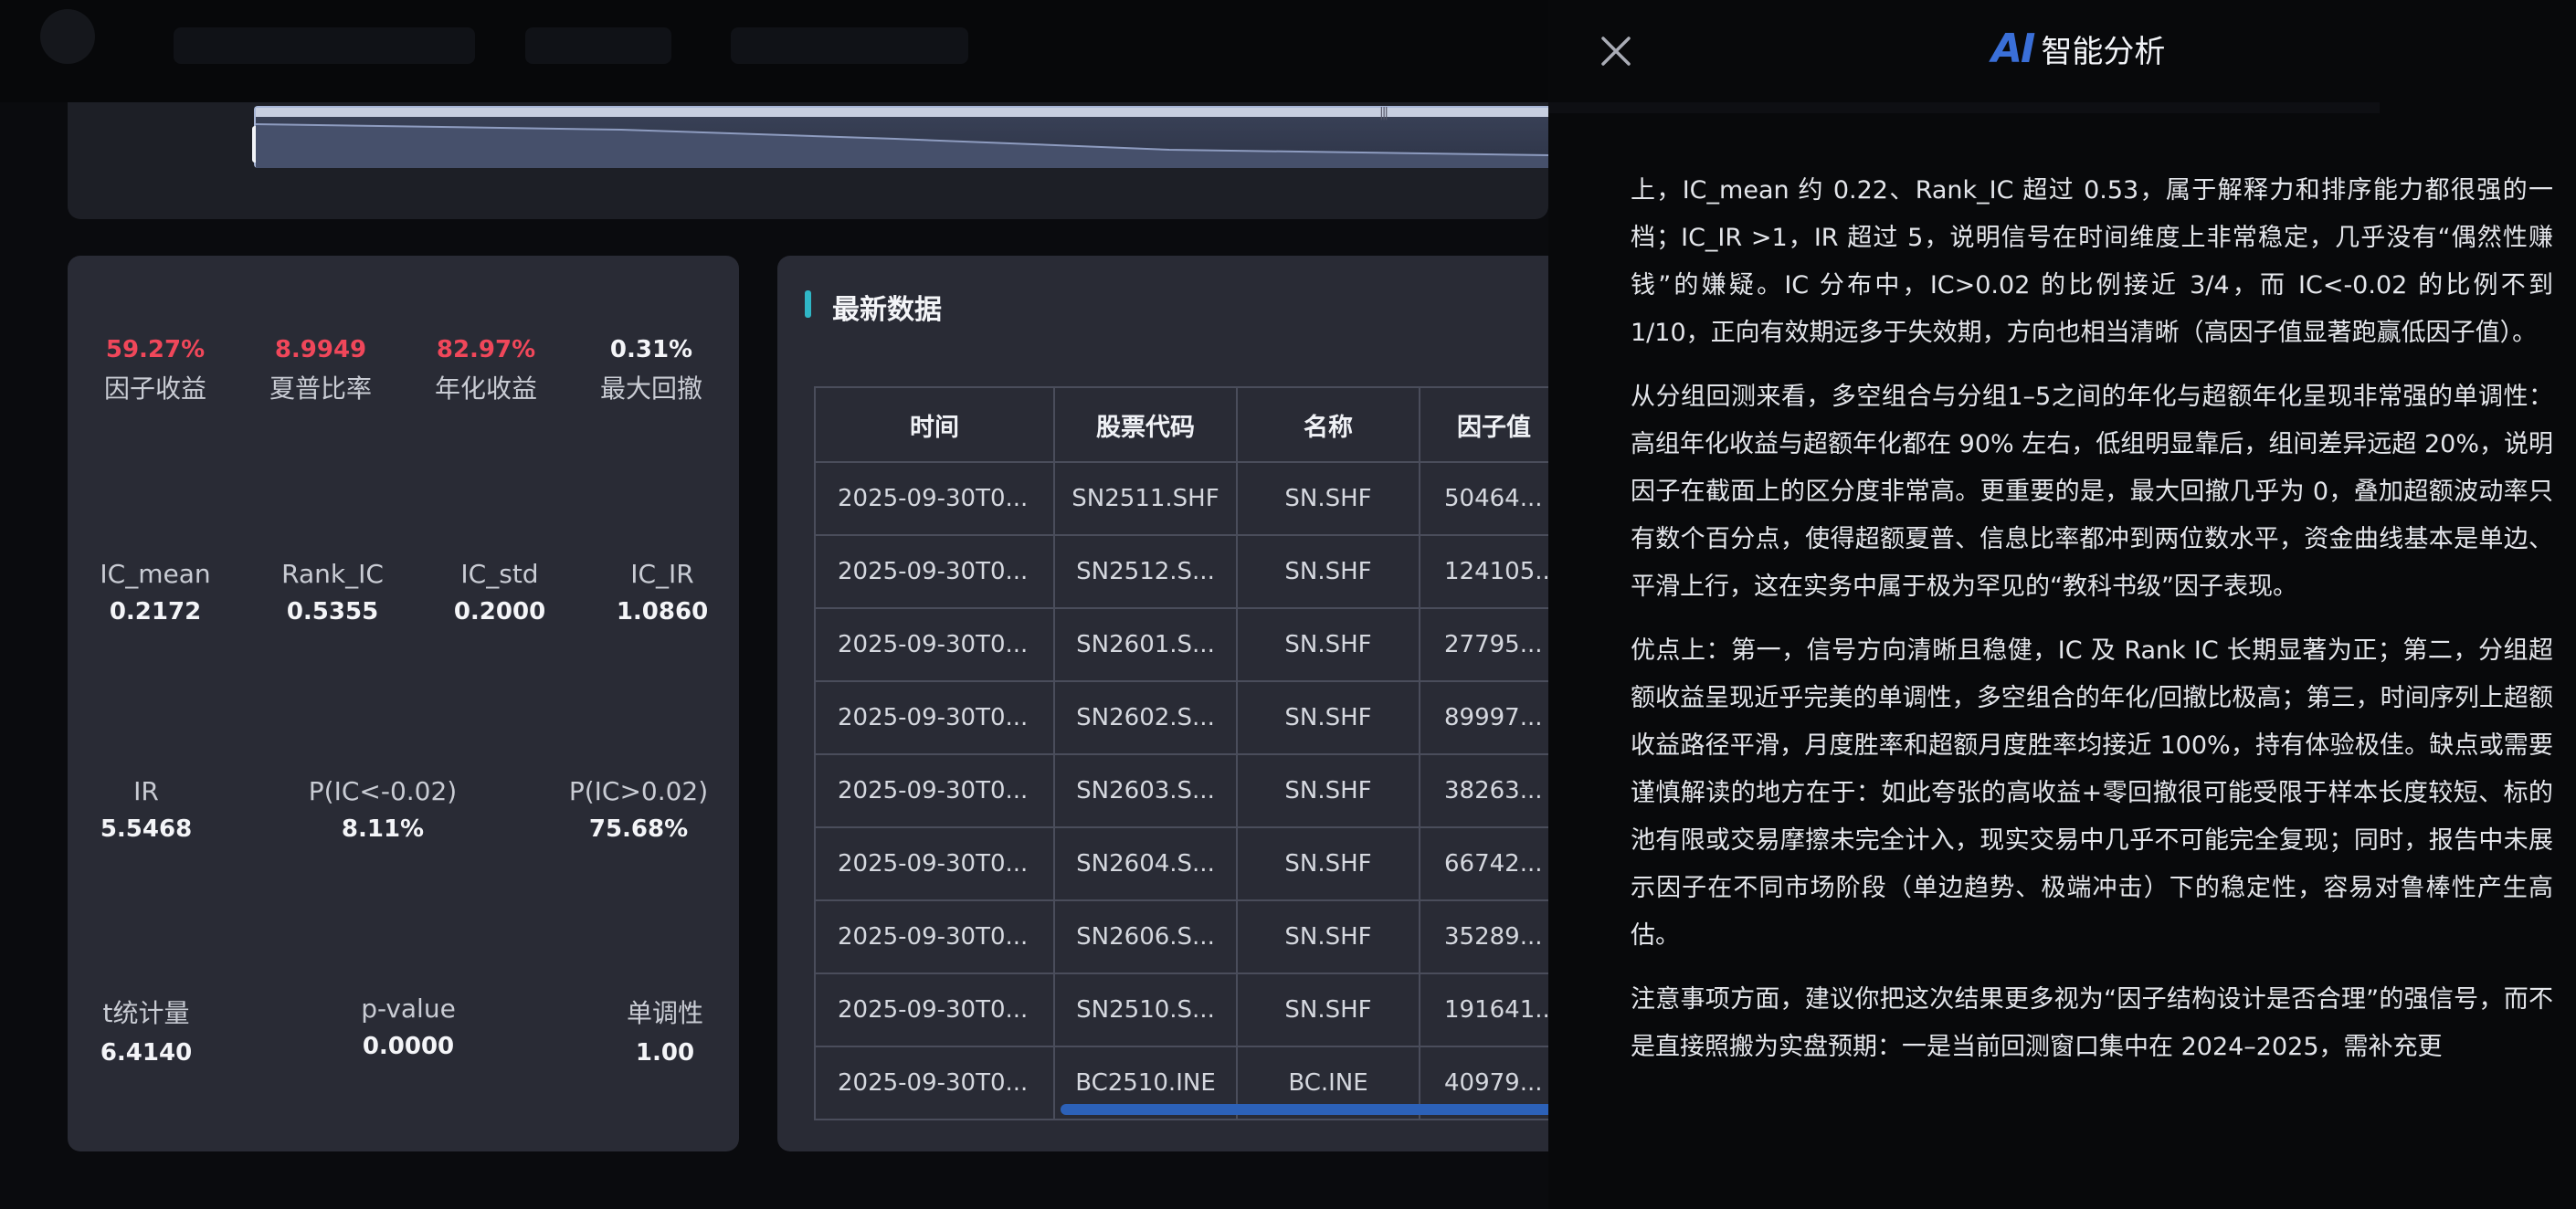 This screenshot has width=2576, height=1209. What do you see at coordinates (155, 592) in the screenshot?
I see `metric-ic-mean: IC_mean 0.2172` at bounding box center [155, 592].